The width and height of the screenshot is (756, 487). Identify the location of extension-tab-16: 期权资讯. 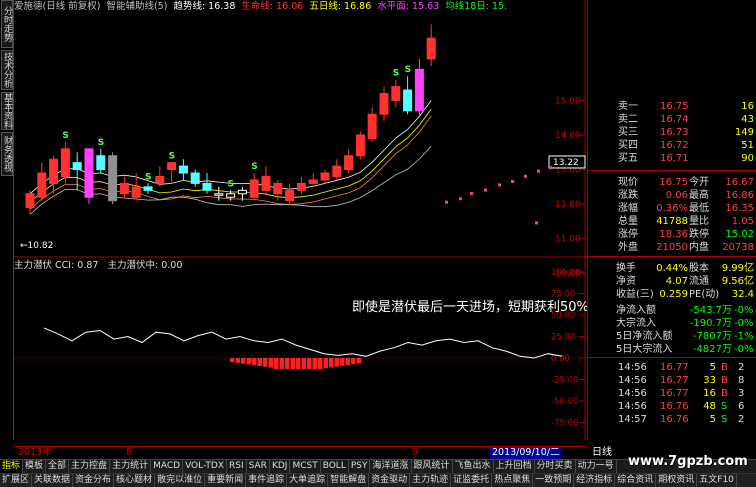
(677, 480).